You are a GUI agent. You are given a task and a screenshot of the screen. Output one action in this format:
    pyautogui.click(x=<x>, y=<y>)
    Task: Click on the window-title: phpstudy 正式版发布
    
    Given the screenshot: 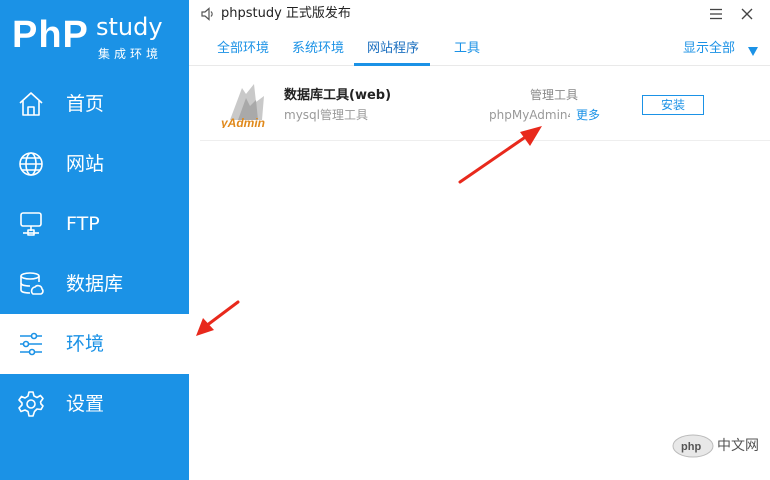 What is the action you would take?
    pyautogui.click(x=286, y=13)
    